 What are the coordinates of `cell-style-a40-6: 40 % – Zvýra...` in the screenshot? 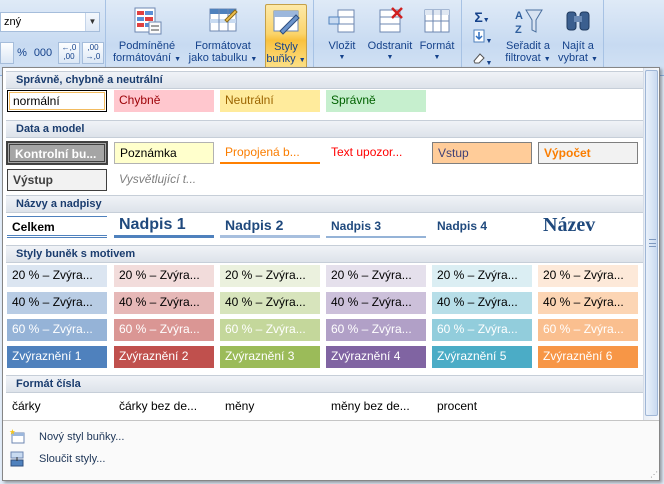 It's located at (588, 303).